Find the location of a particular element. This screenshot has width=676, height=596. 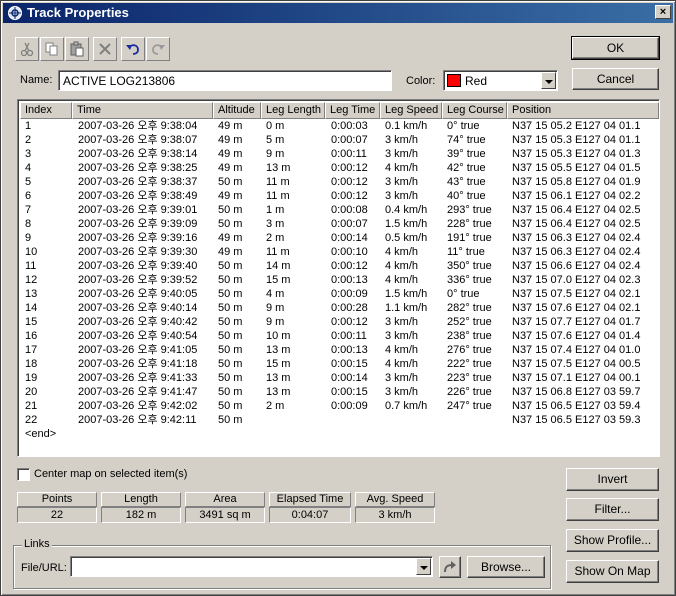

cell-leg-time: 0:00:03 is located at coordinates (349, 126).